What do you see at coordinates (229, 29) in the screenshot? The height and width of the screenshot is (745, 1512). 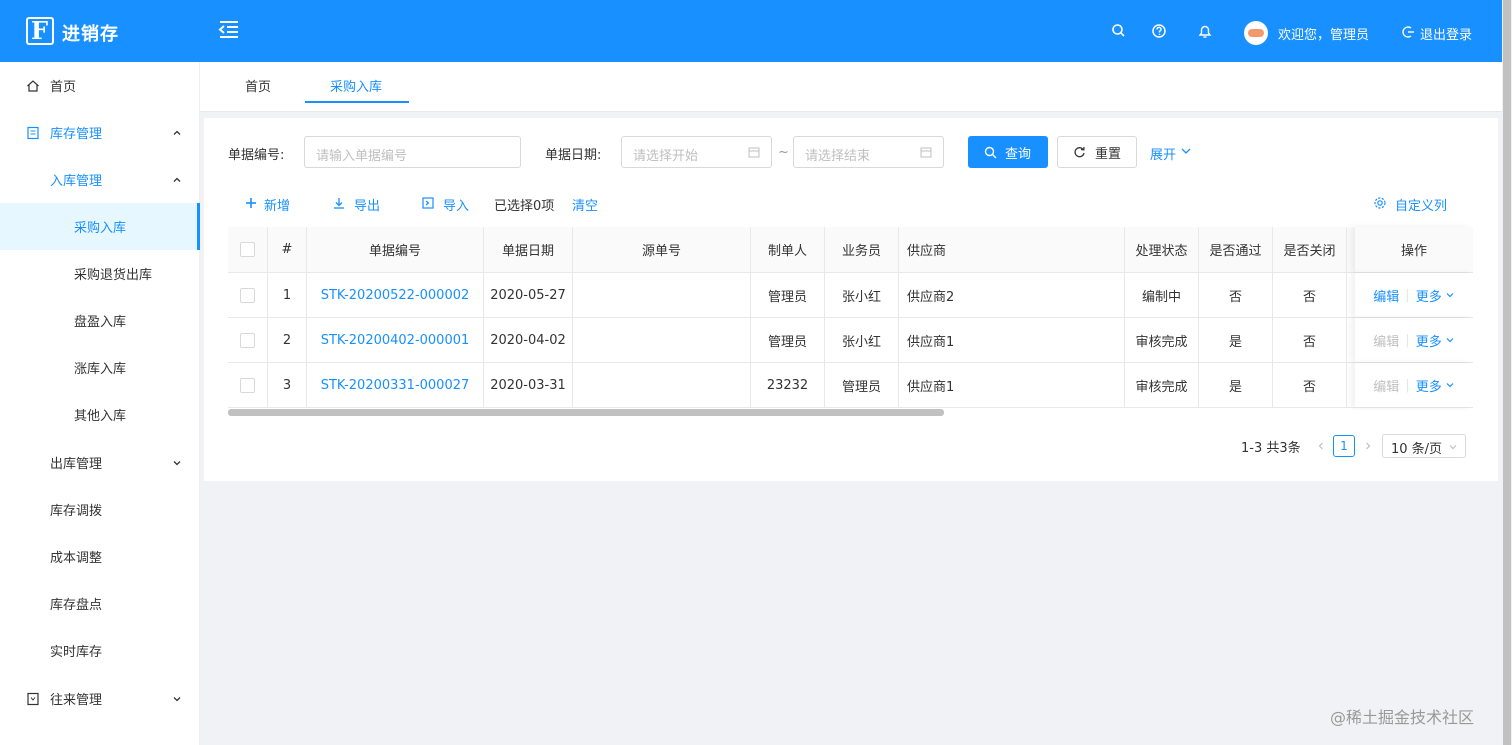 I see `menu-collapse-icon` at bounding box center [229, 29].